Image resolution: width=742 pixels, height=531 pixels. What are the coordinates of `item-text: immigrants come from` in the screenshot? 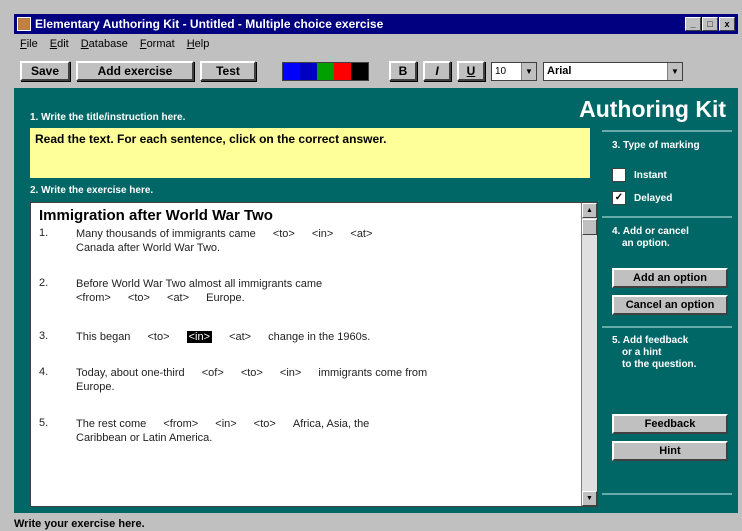 It's located at (373, 373).